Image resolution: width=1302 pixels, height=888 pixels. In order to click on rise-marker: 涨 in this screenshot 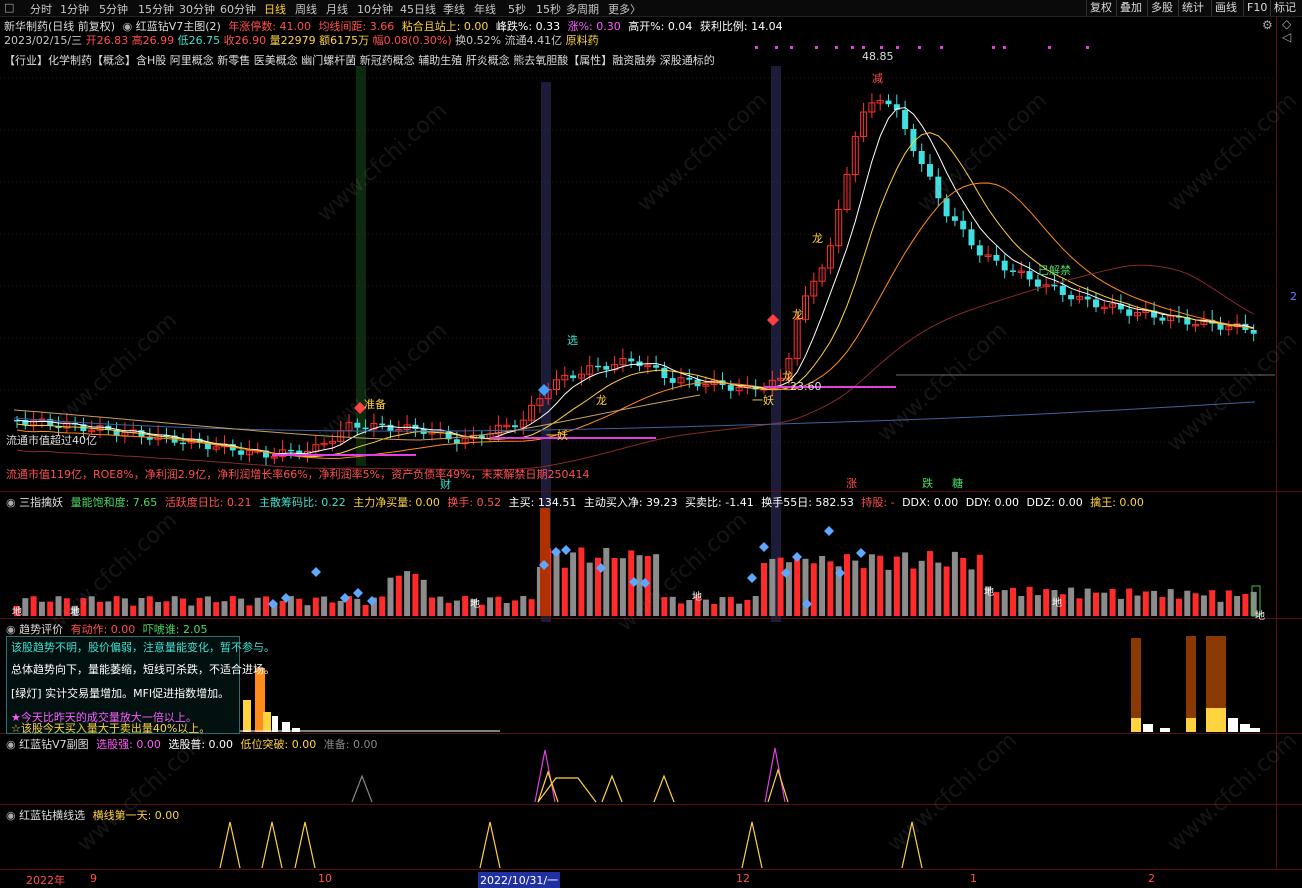, I will do `click(851, 483)`.